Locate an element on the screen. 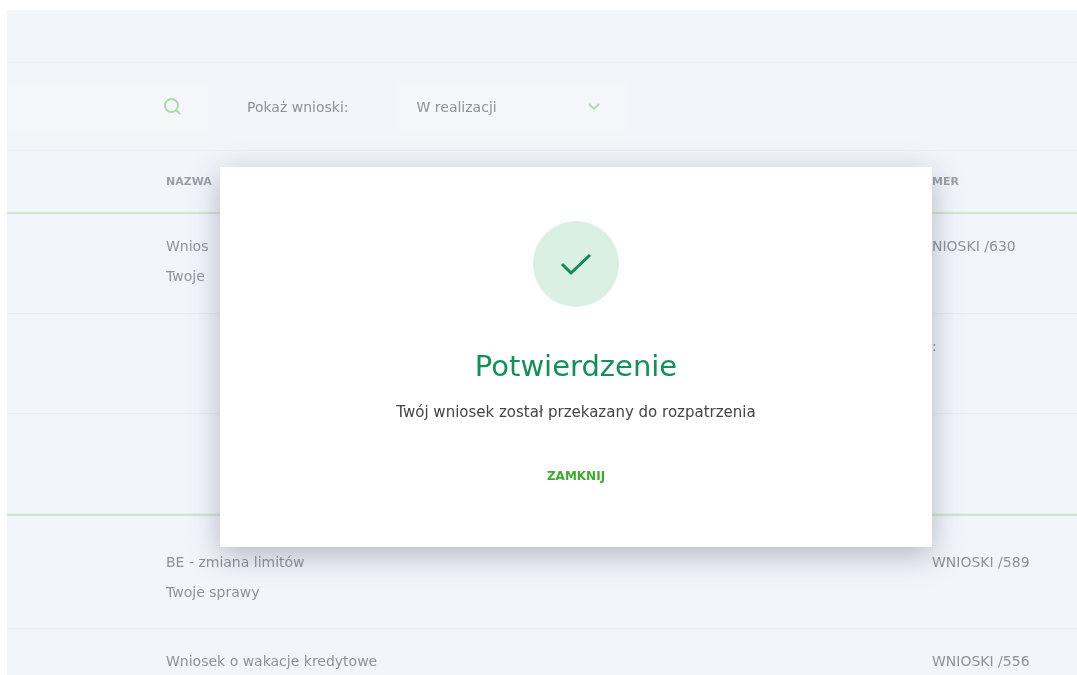 The image size is (1077, 675). dialog-title: Potwierdzenie is located at coordinates (576, 366).